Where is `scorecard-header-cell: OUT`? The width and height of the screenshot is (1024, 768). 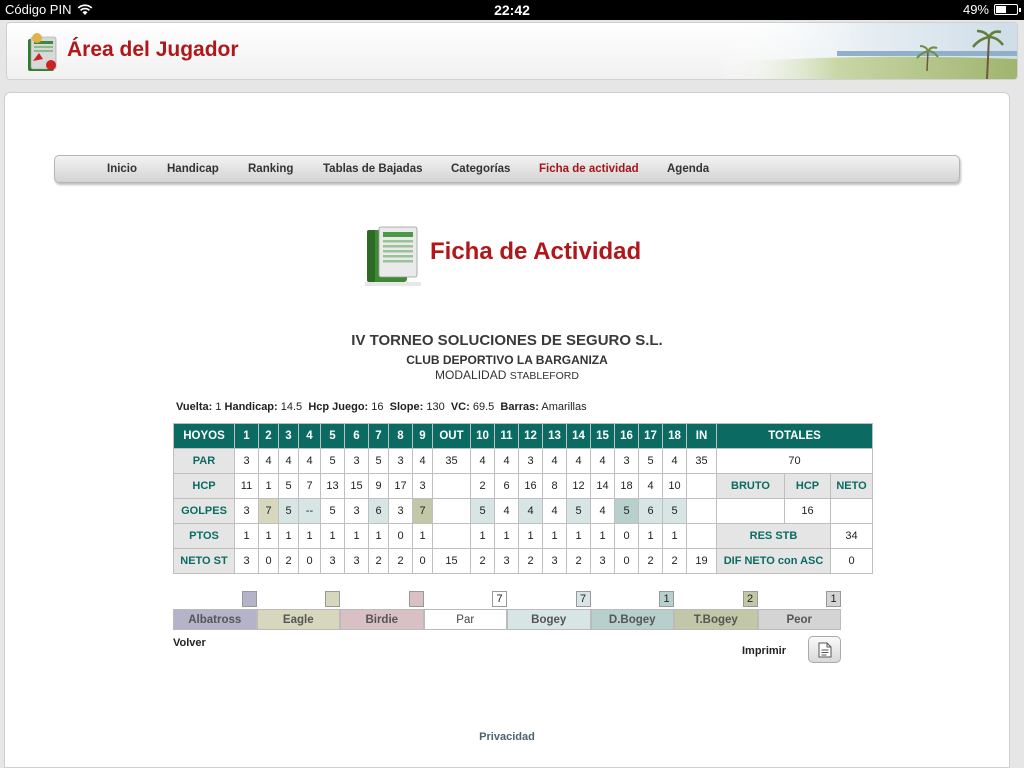 scorecard-header-cell: OUT is located at coordinates (451, 436).